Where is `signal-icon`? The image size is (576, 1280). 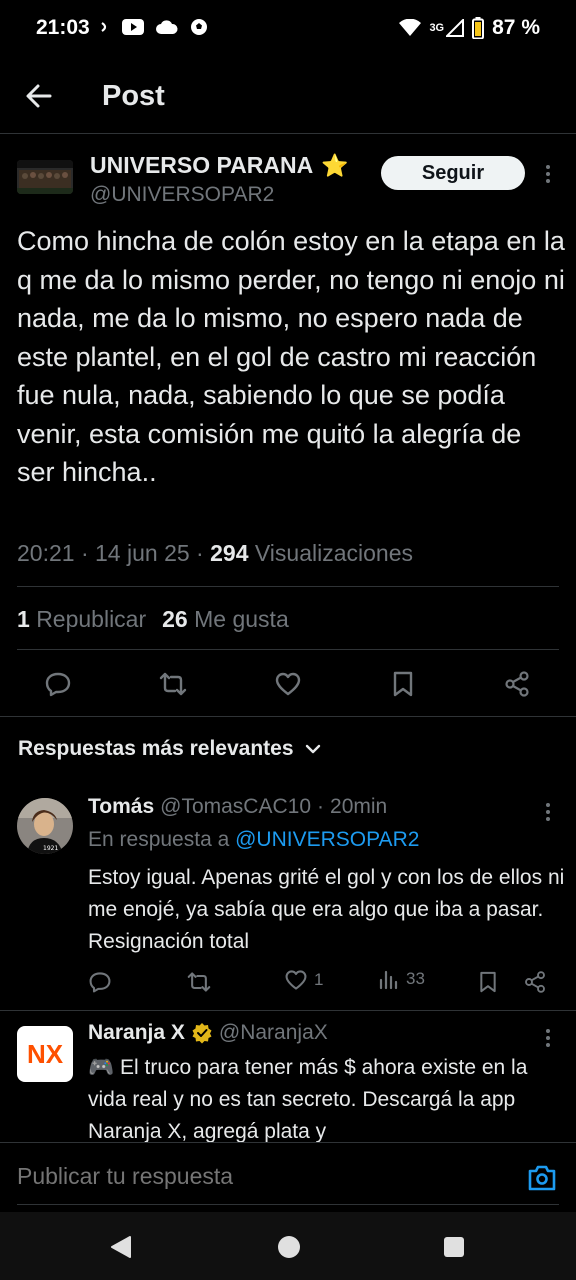 signal-icon is located at coordinates (455, 28).